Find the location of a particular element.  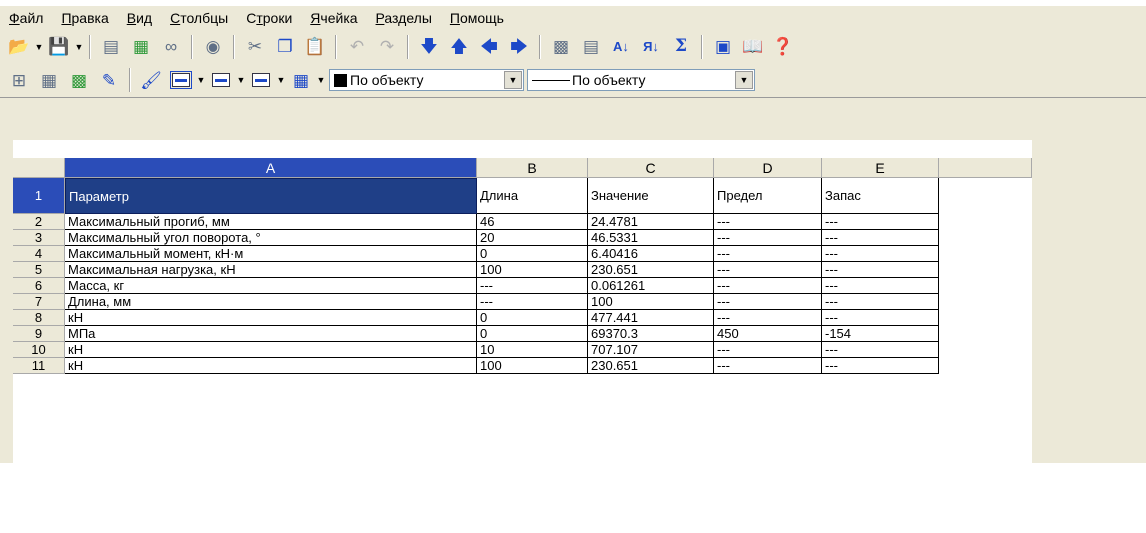

paste-icon: 📋 is located at coordinates (315, 47).